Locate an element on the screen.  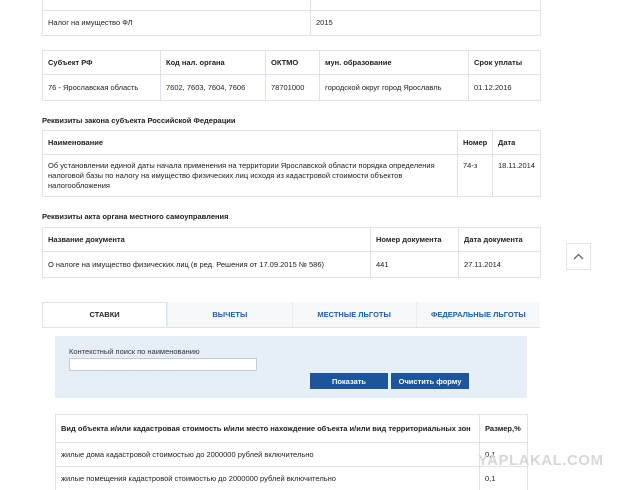
doc-number-value: 441 is located at coordinates (414, 264).